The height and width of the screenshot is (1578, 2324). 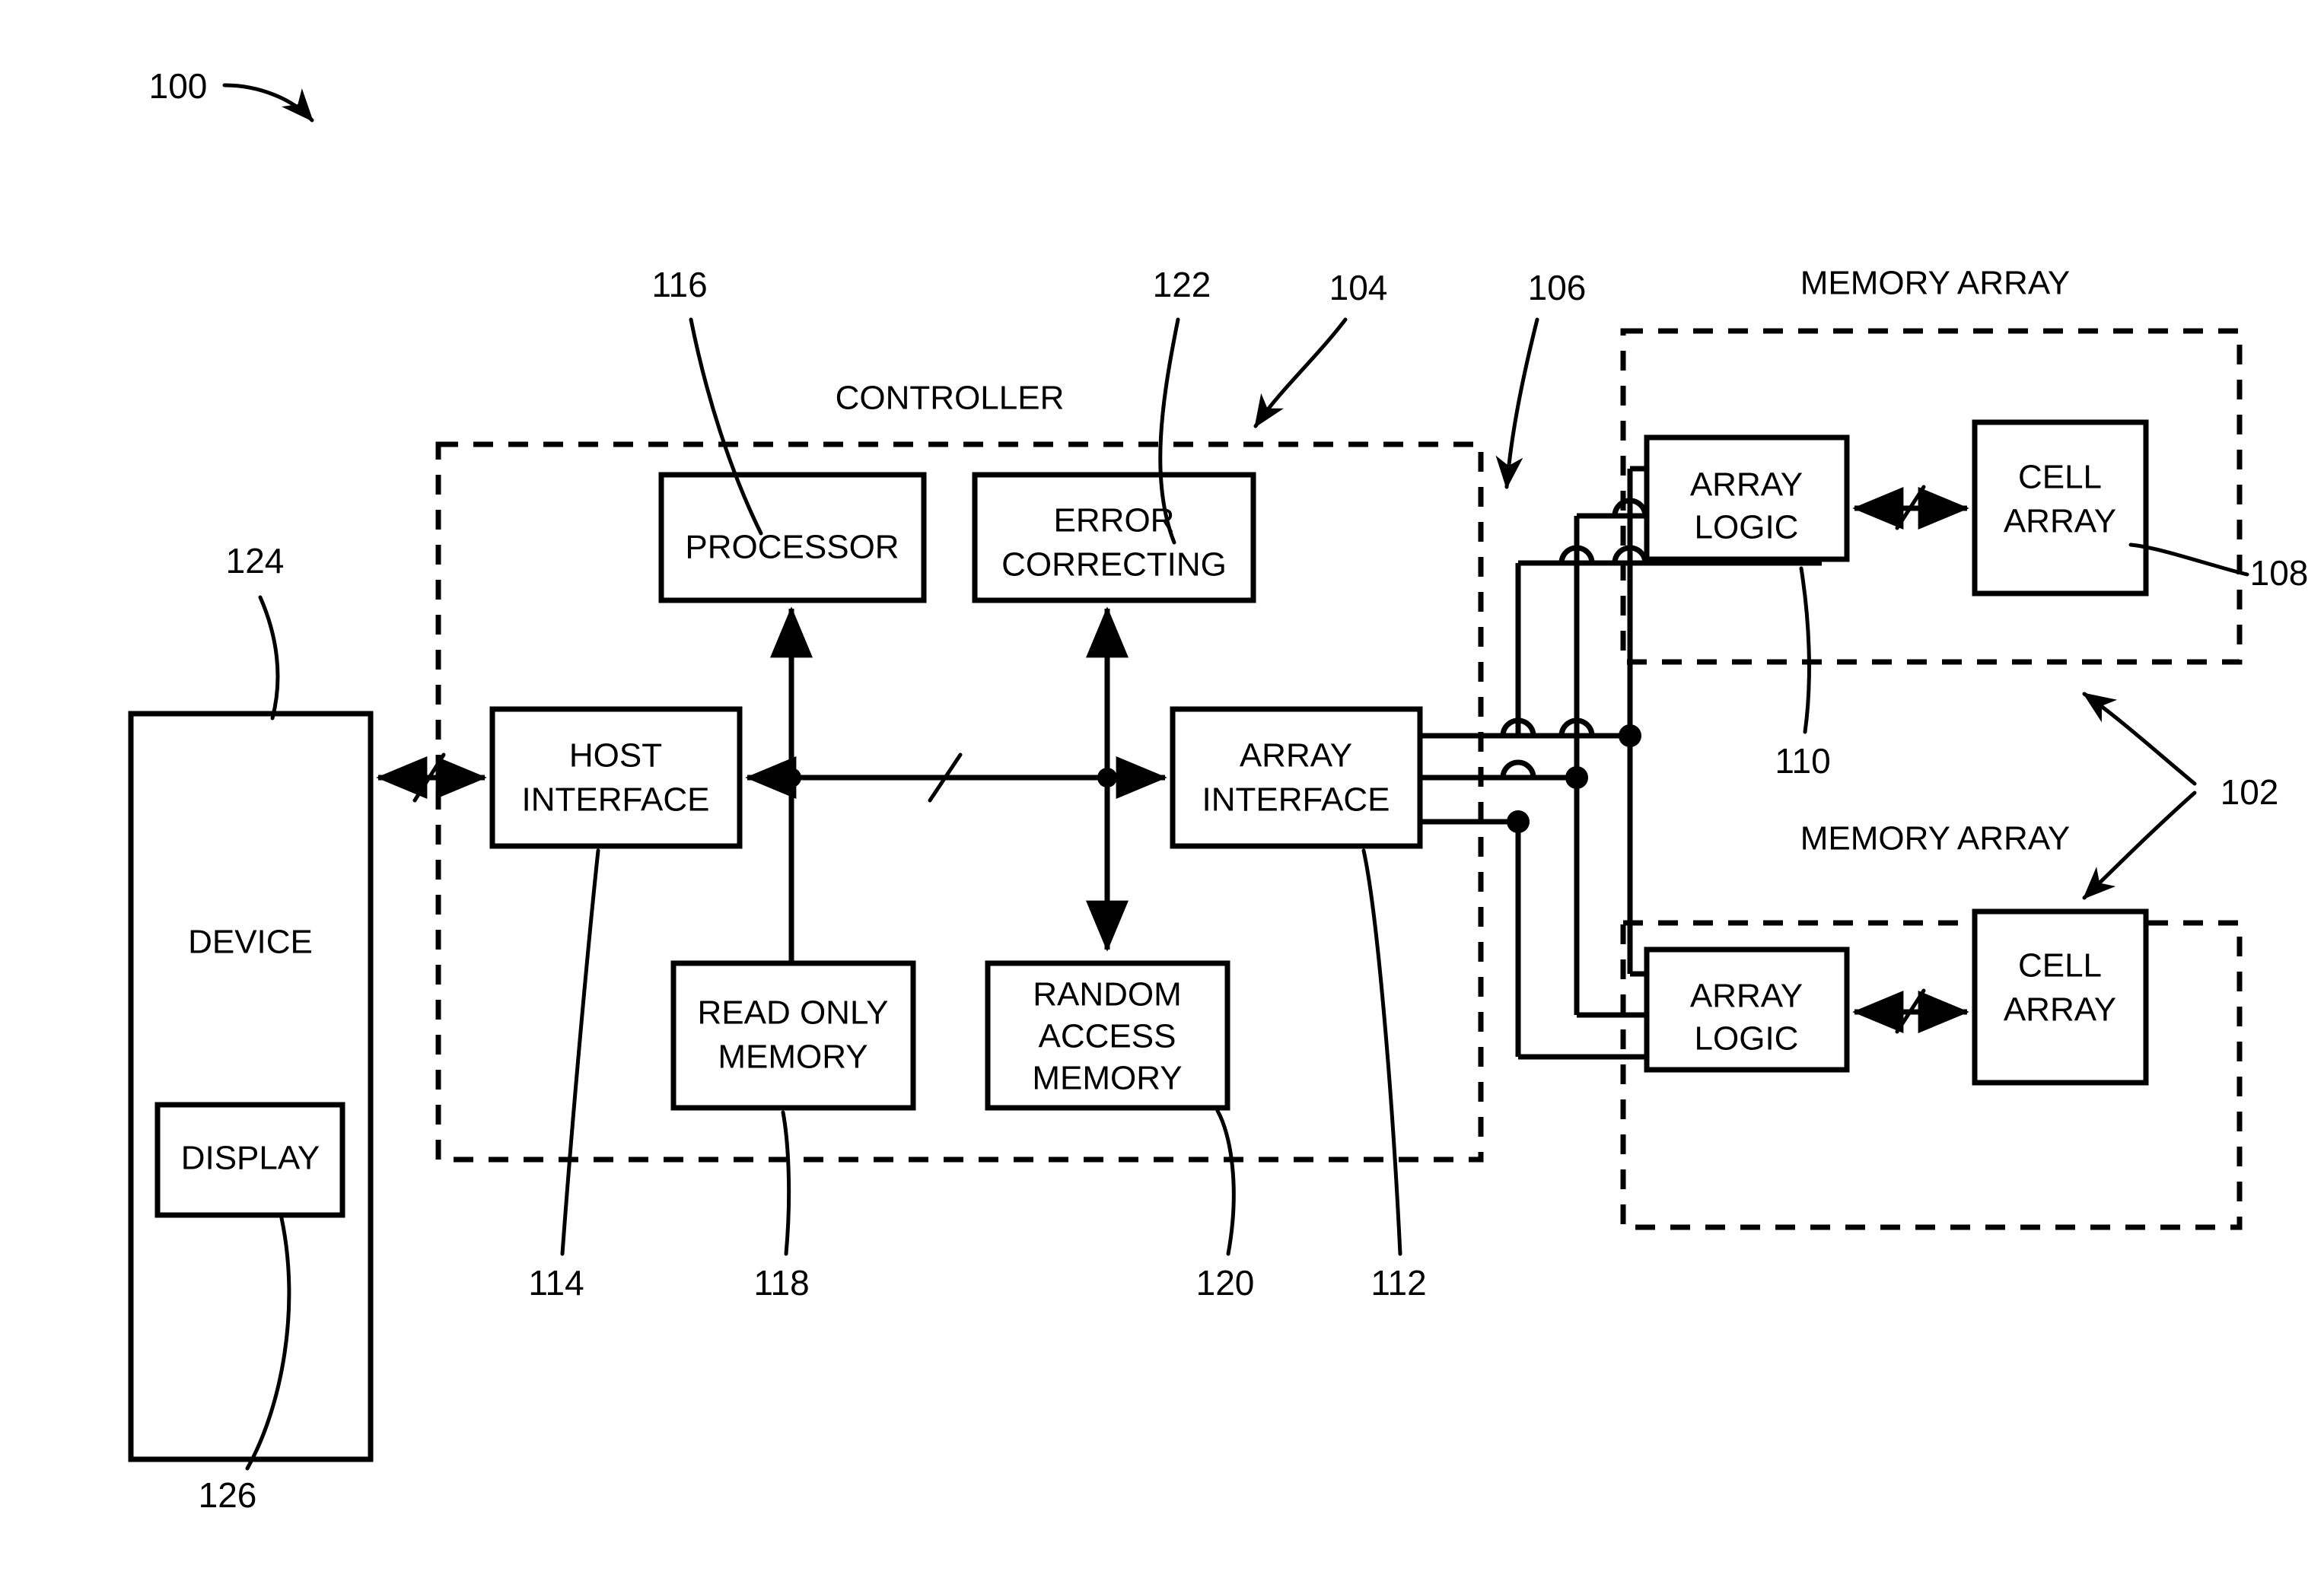 What do you see at coordinates (2139, 739) in the screenshot?
I see `leader-102-up` at bounding box center [2139, 739].